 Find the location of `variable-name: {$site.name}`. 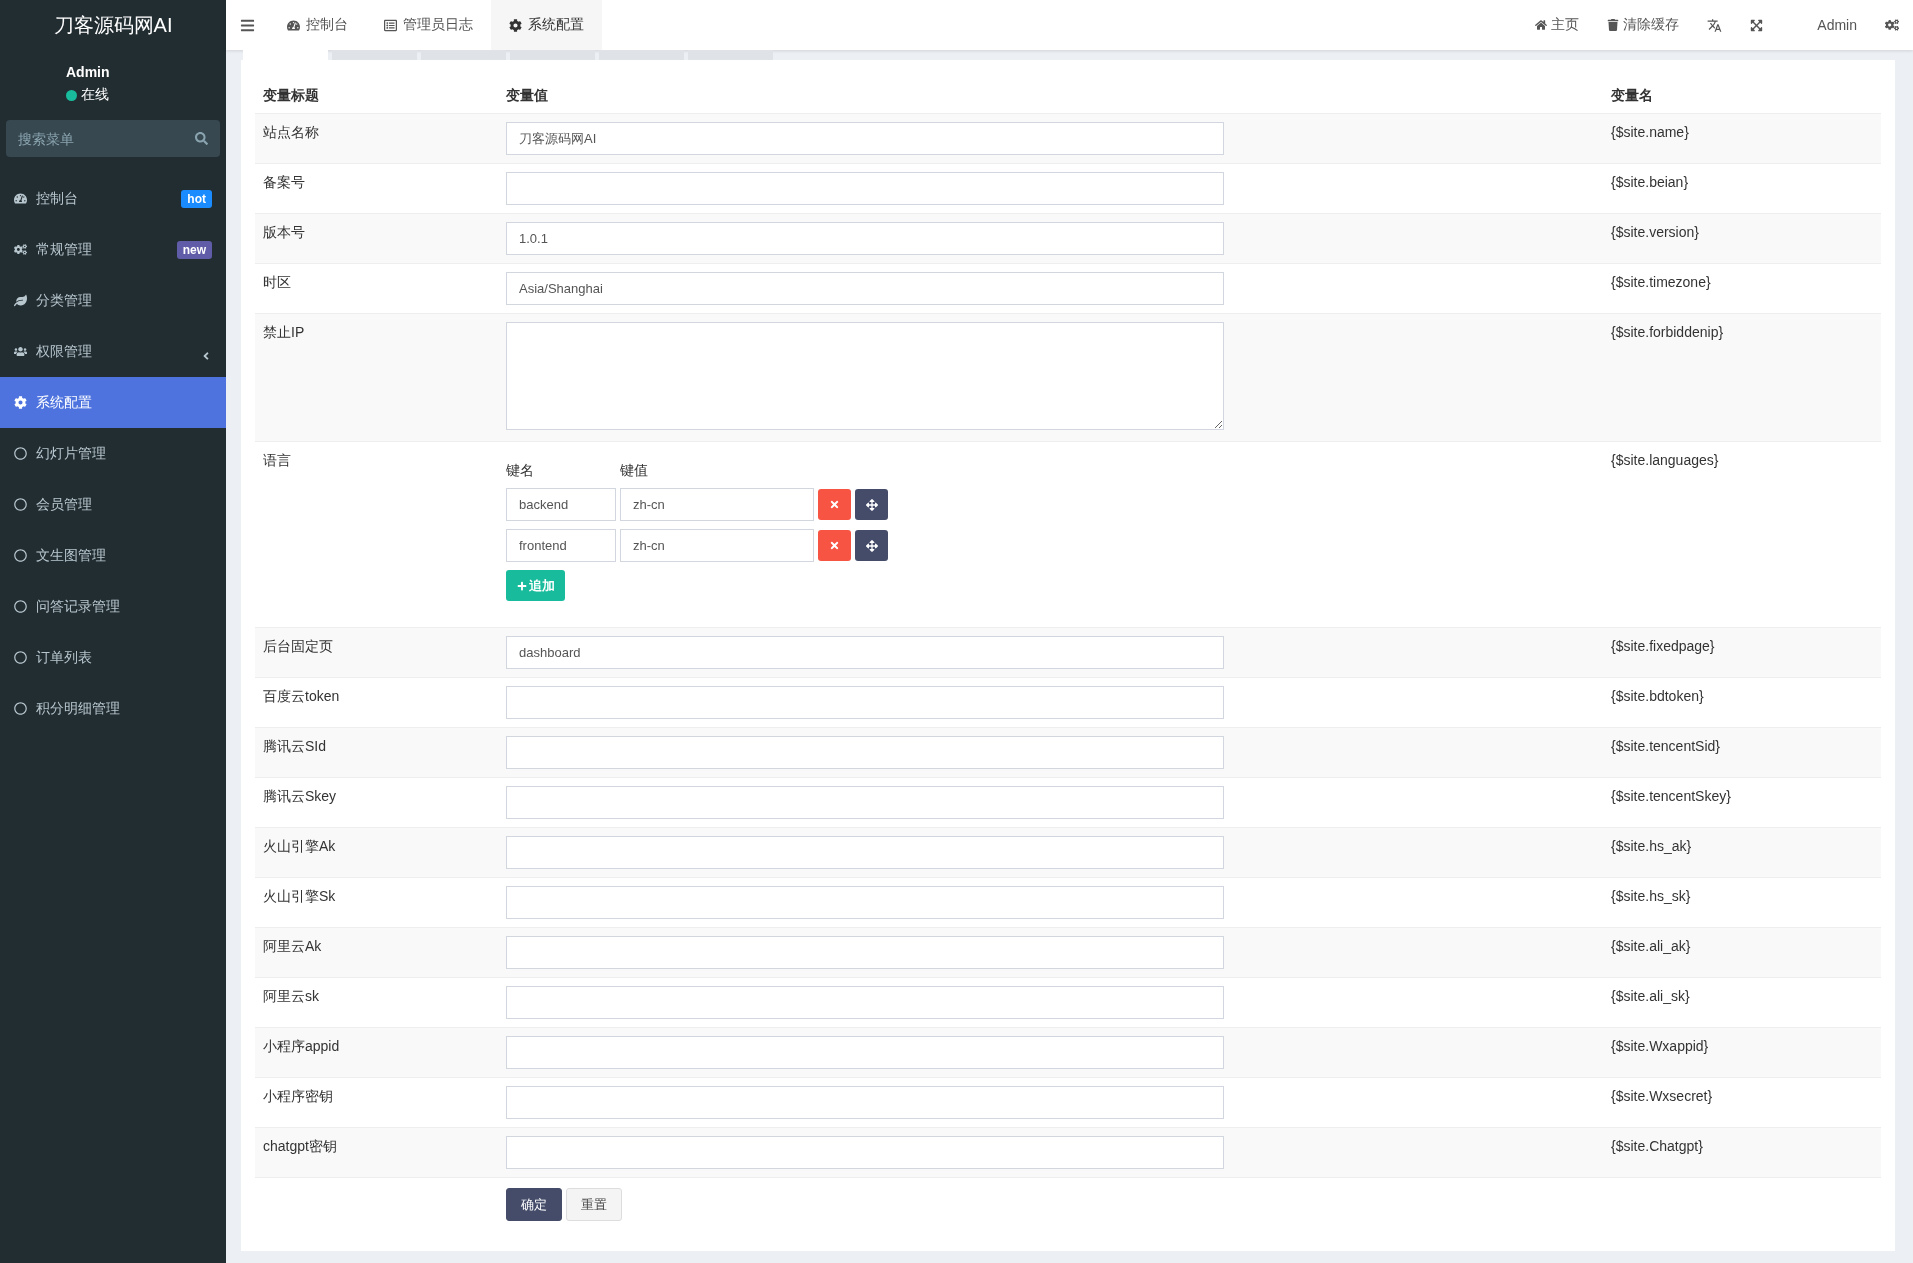

variable-name: {$site.name} is located at coordinates (1650, 132).